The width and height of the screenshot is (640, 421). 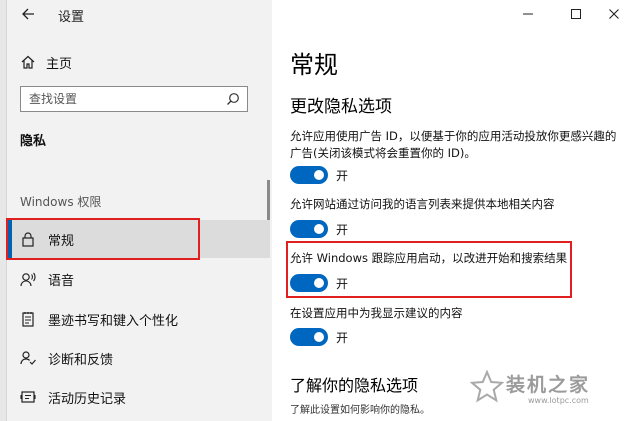 I want to click on search-icon, so click(x=233, y=99).